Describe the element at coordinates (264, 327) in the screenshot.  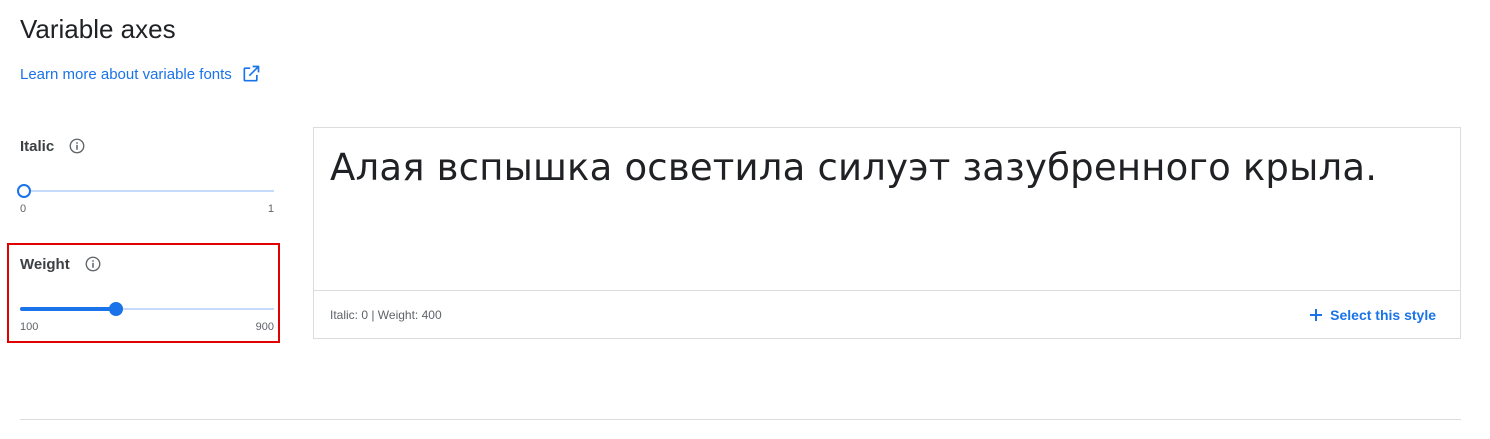
I see `weight-max-label: 900` at that location.